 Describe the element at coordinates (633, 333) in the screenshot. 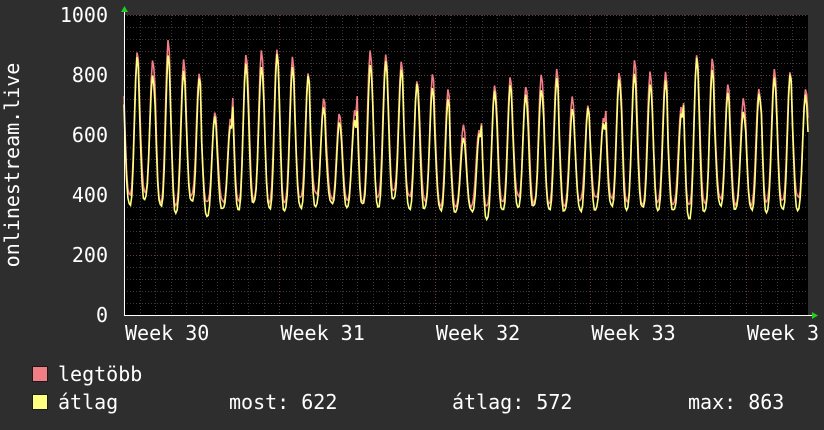

I see `x-tick-label: Week 33` at that location.